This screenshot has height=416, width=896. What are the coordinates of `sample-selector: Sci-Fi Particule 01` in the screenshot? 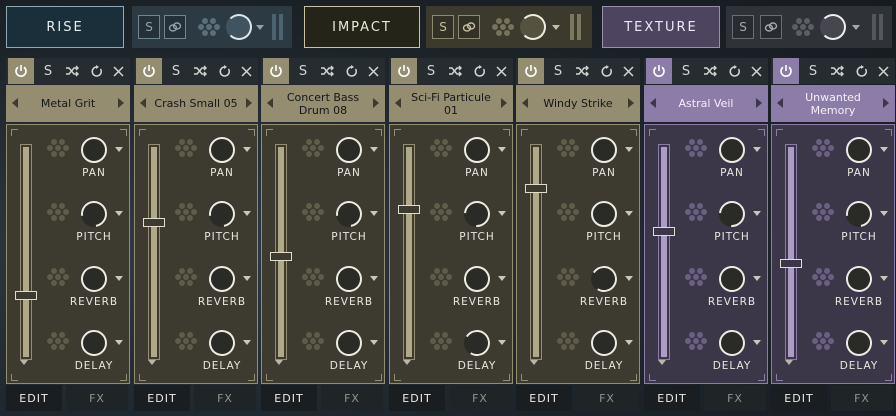 It's located at (451, 103).